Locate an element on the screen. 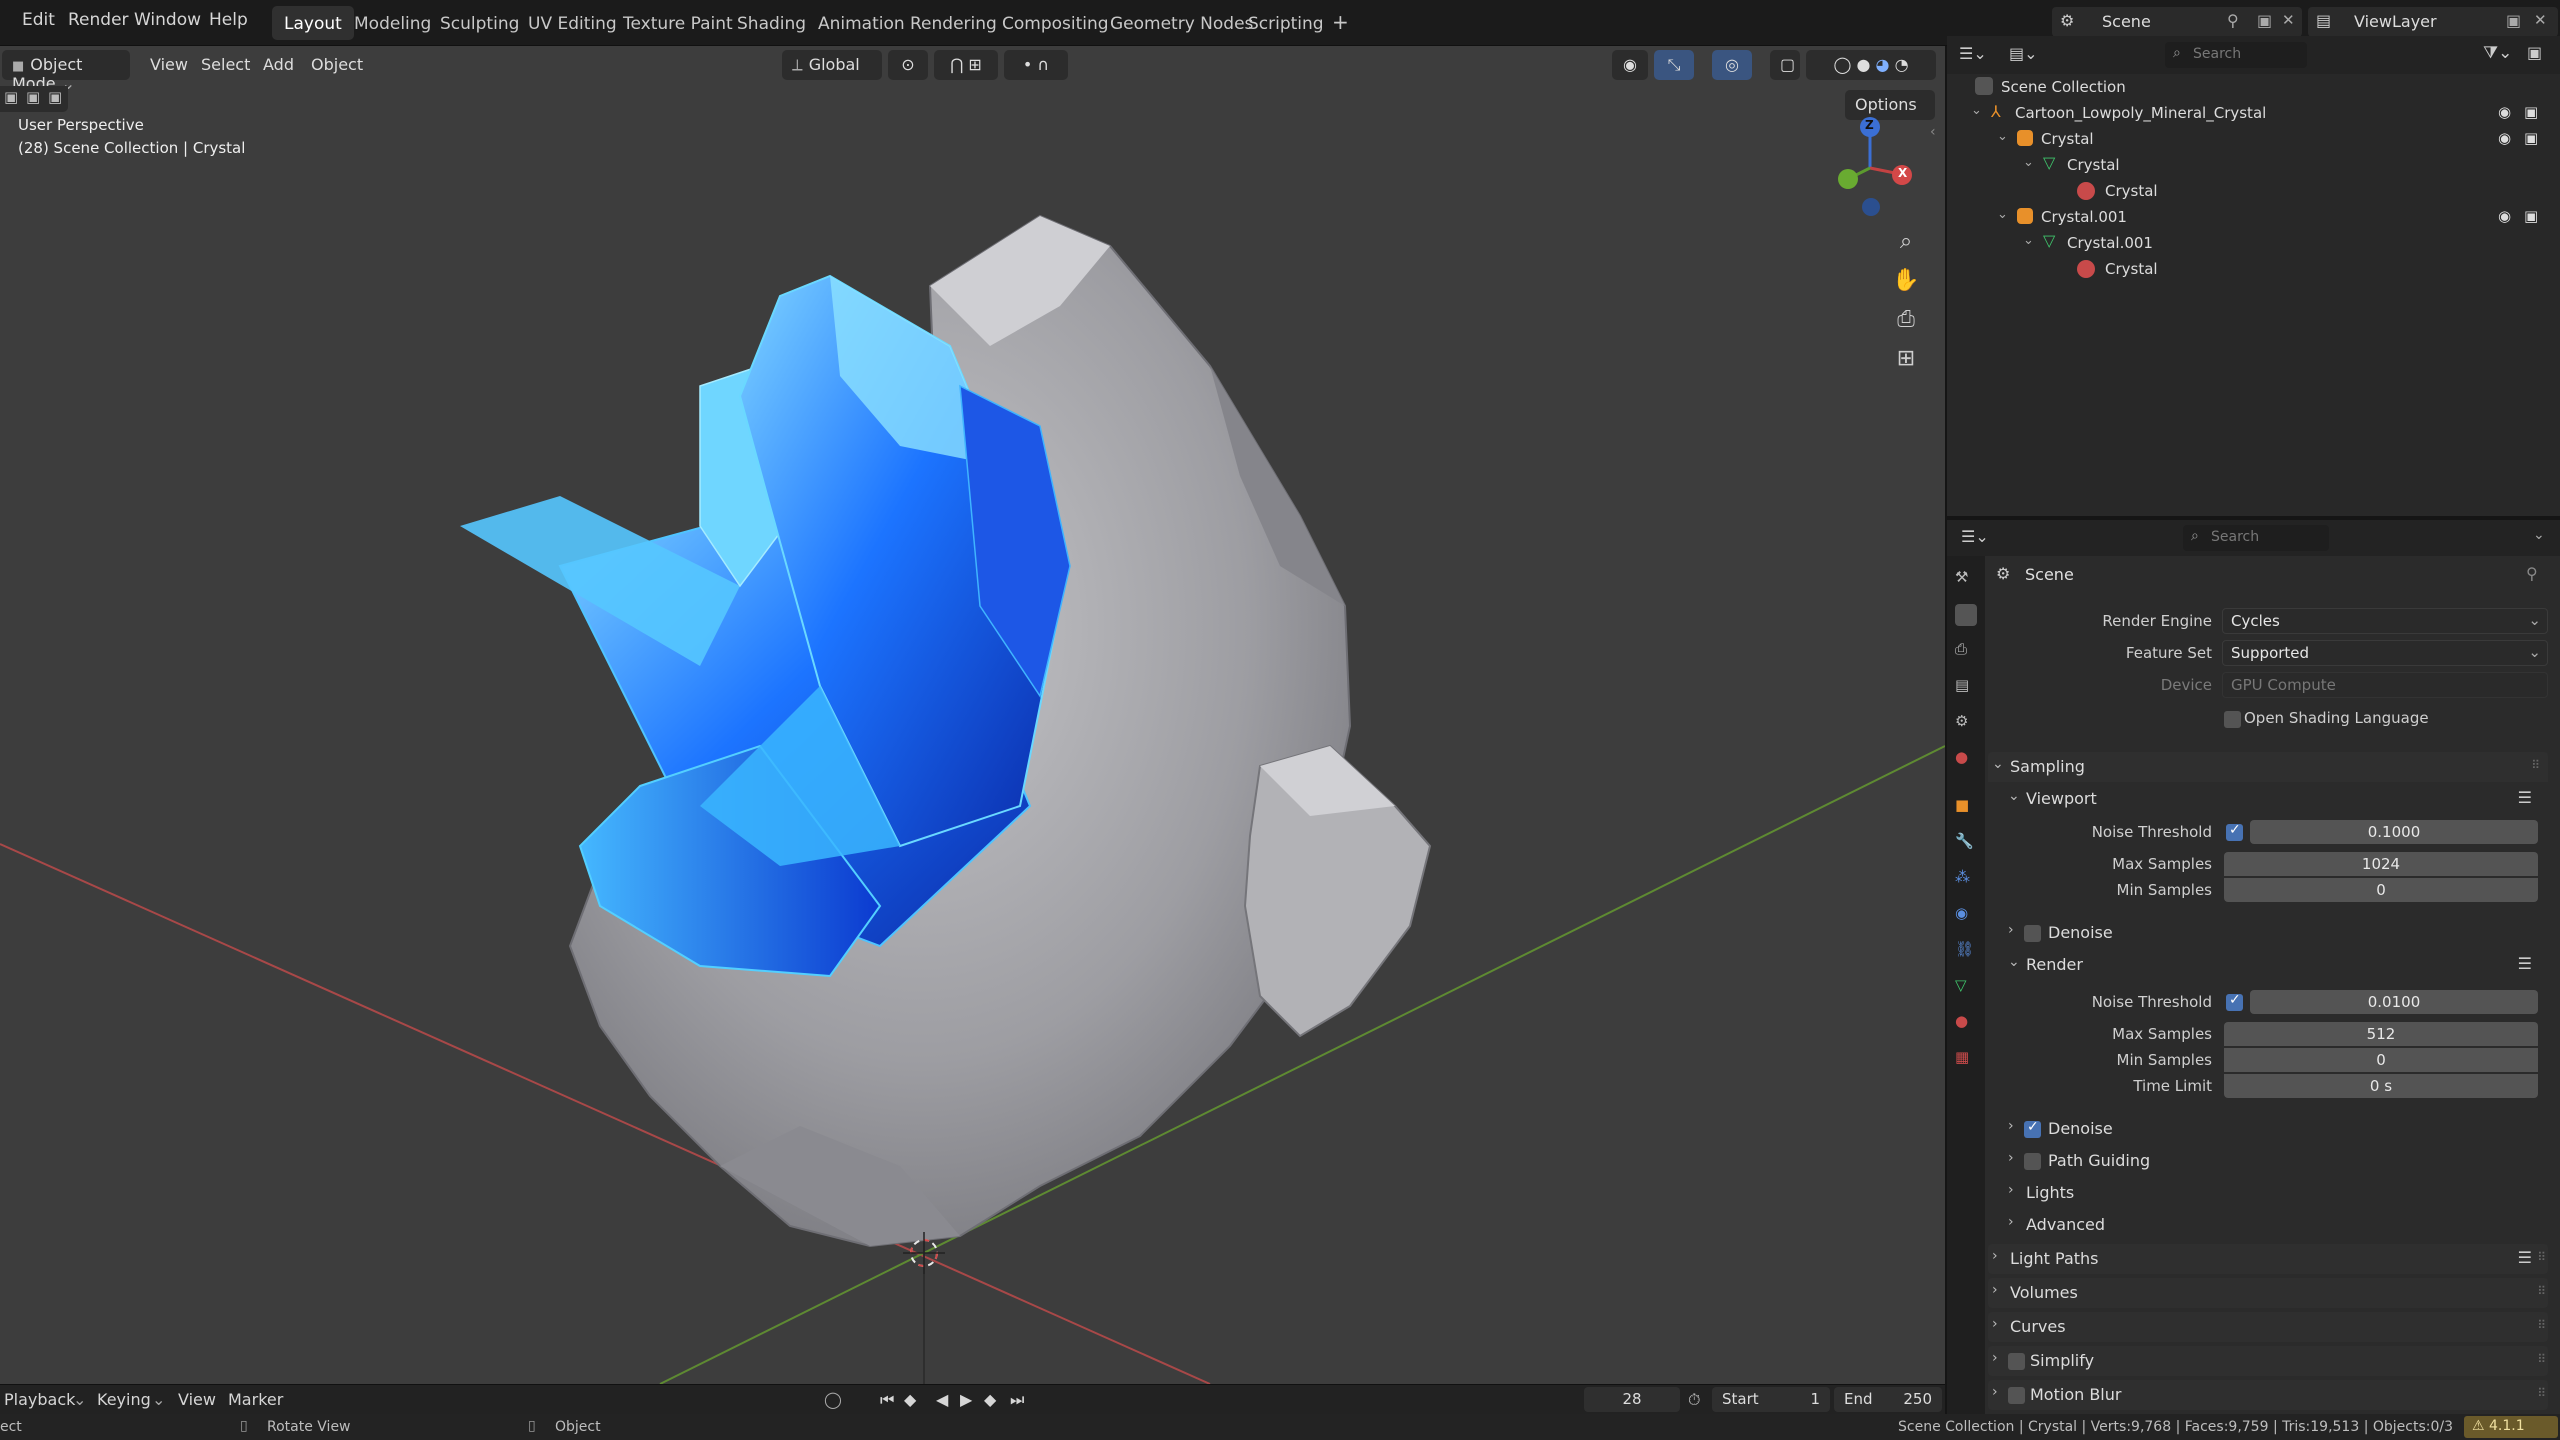 Image resolution: width=2560 pixels, height=1440 pixels. solid-shading-icon: ● is located at coordinates (1863, 64).